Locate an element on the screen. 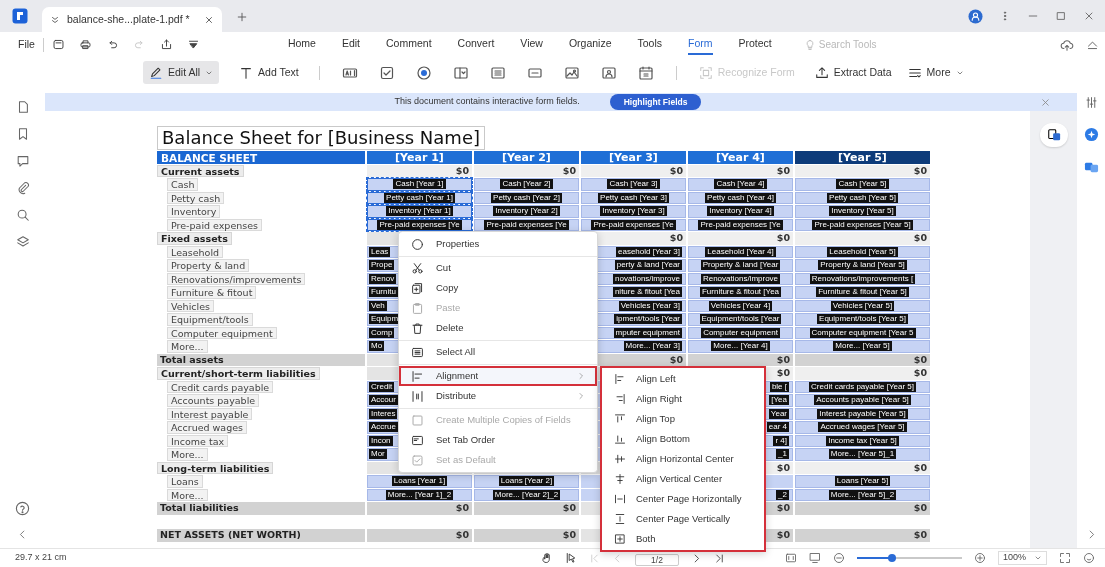 Image resolution: width=1105 pixels, height=567 pixels. menu-item: Center Page Vertically is located at coordinates (683, 519).